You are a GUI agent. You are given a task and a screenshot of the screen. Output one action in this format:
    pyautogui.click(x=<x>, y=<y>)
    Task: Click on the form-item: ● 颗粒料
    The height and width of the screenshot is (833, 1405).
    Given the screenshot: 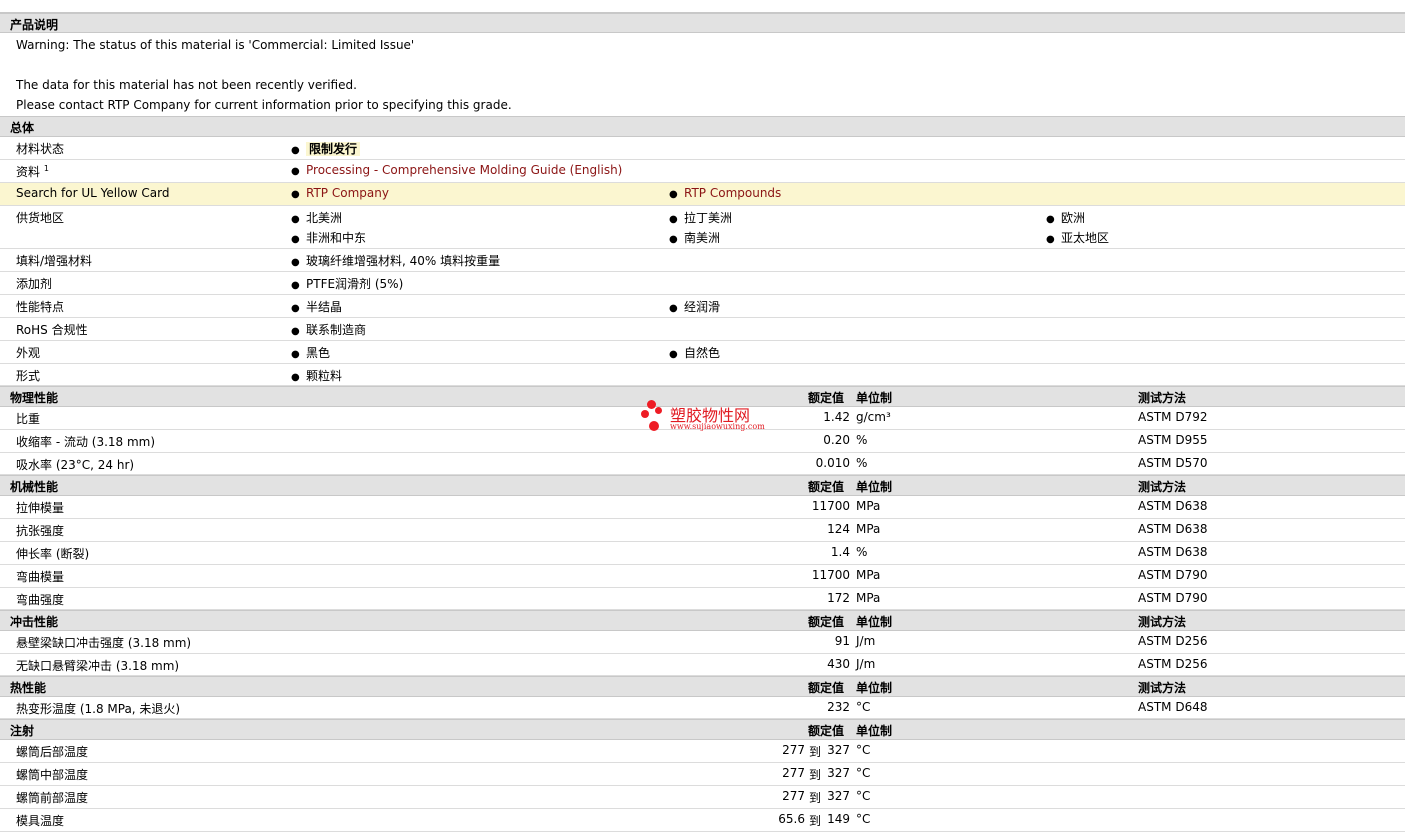 What is the action you would take?
    pyautogui.click(x=317, y=376)
    